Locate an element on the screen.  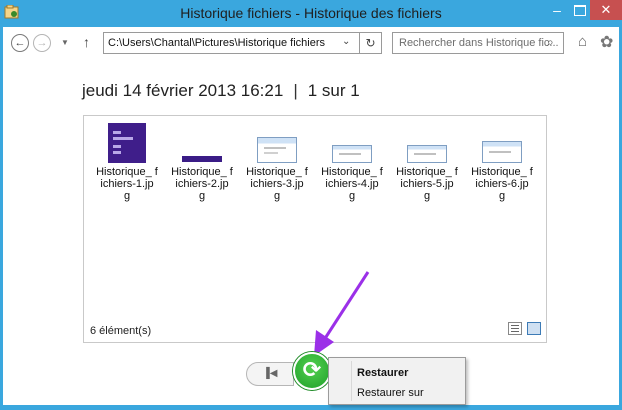
refresh-icon: ↻ is located at coordinates (371, 43).